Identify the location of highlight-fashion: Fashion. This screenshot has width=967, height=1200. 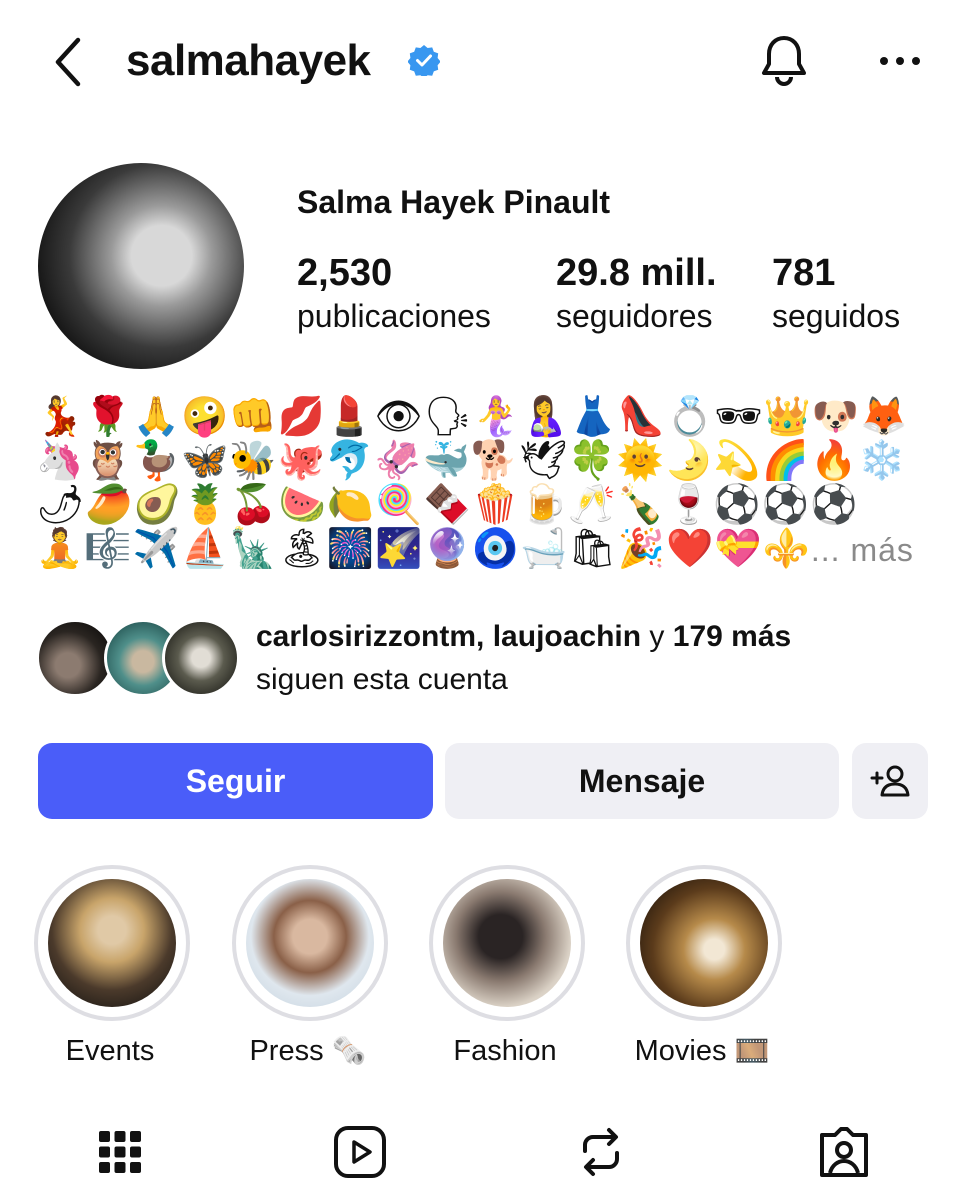
(507, 967).